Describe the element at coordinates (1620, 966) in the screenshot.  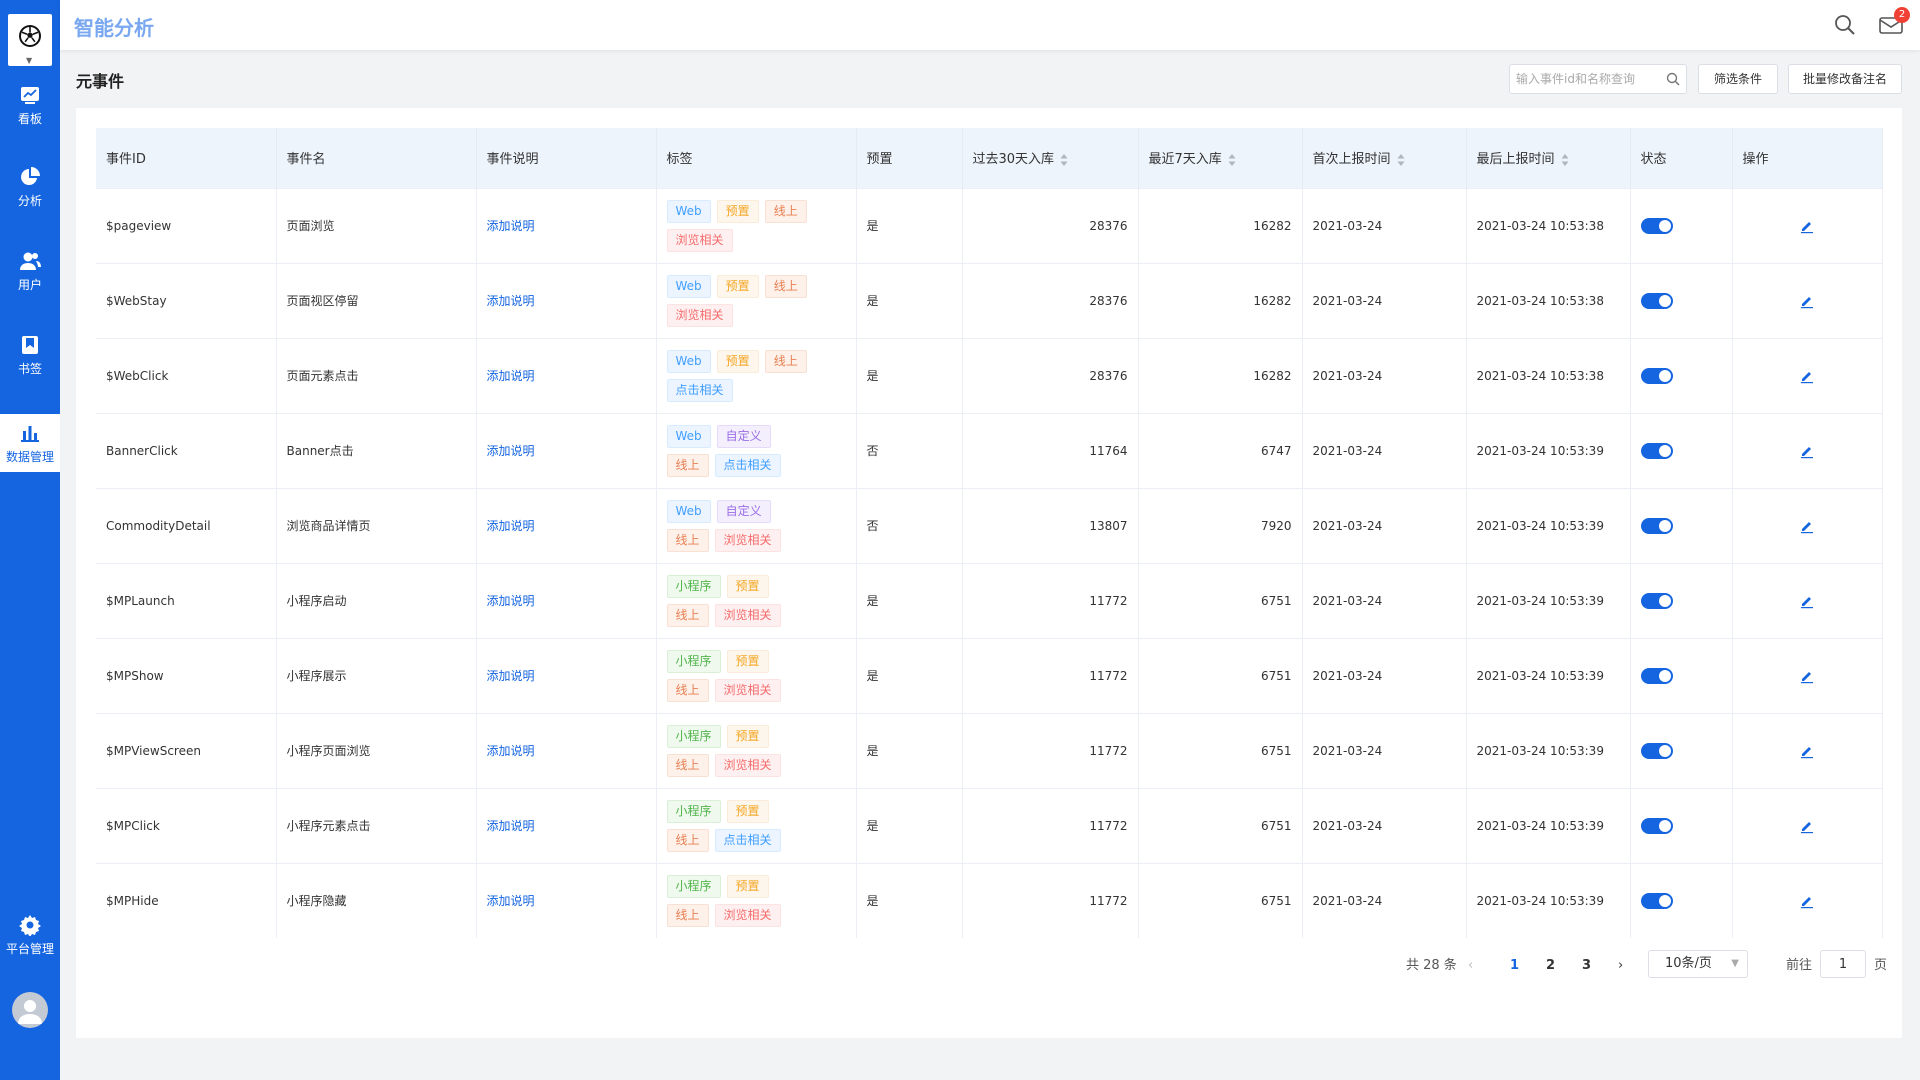
I see `chevron-right-icon: ›` at that location.